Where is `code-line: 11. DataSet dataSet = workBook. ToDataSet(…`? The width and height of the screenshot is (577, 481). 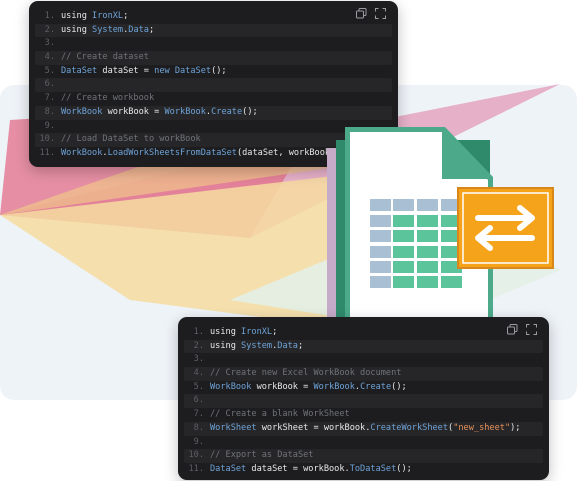
code-line: 11. DataSet dataSet = workBook. ToDataSet(… is located at coordinates (363, 470).